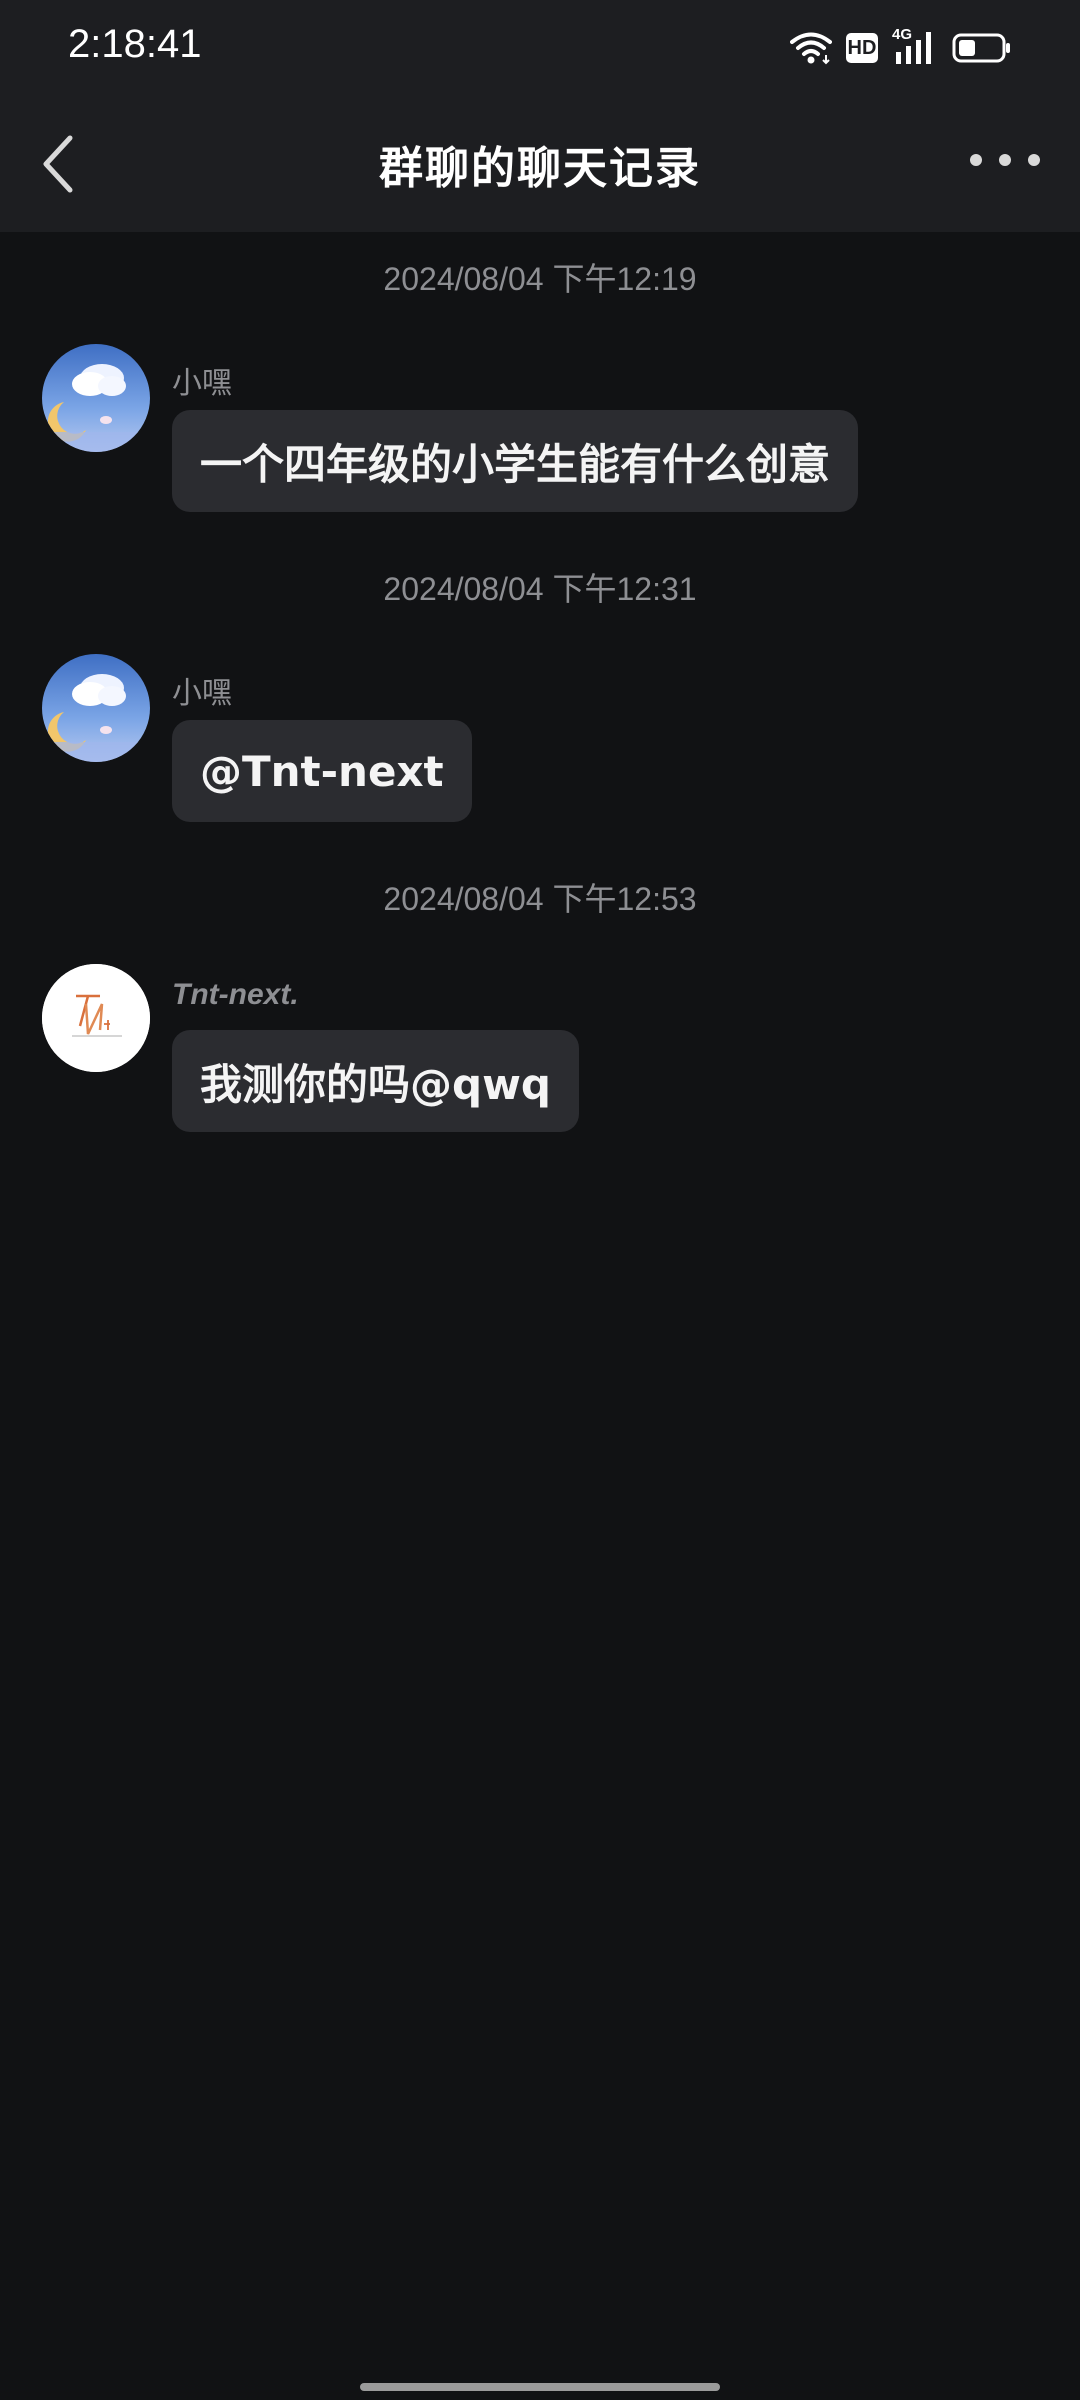  Describe the element at coordinates (375, 1081) in the screenshot. I see `message-bubble: 我测你的吗@qwq` at that location.